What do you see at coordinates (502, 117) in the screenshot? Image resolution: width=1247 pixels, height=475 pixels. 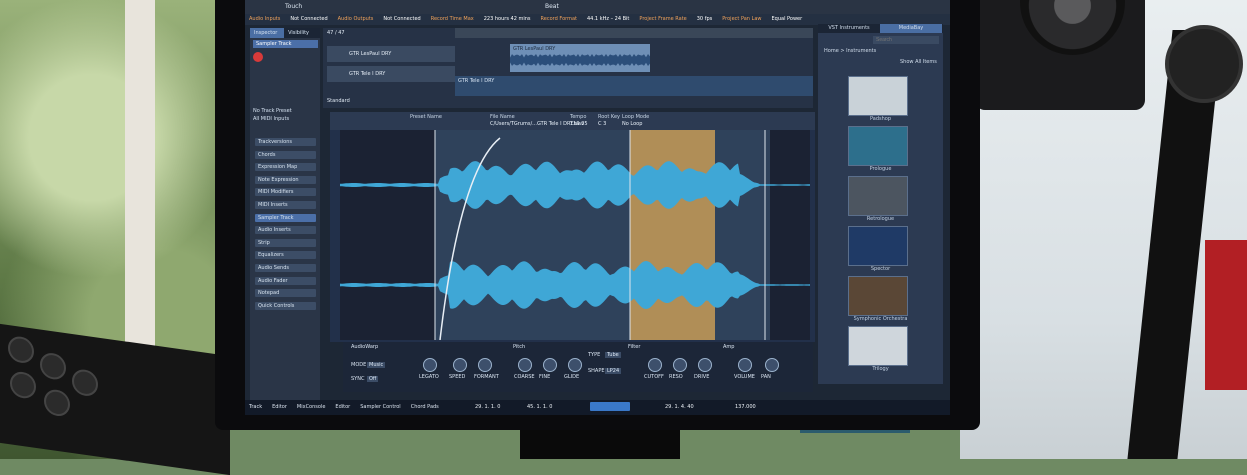 I see `file-name-label: File Name` at bounding box center [502, 117].